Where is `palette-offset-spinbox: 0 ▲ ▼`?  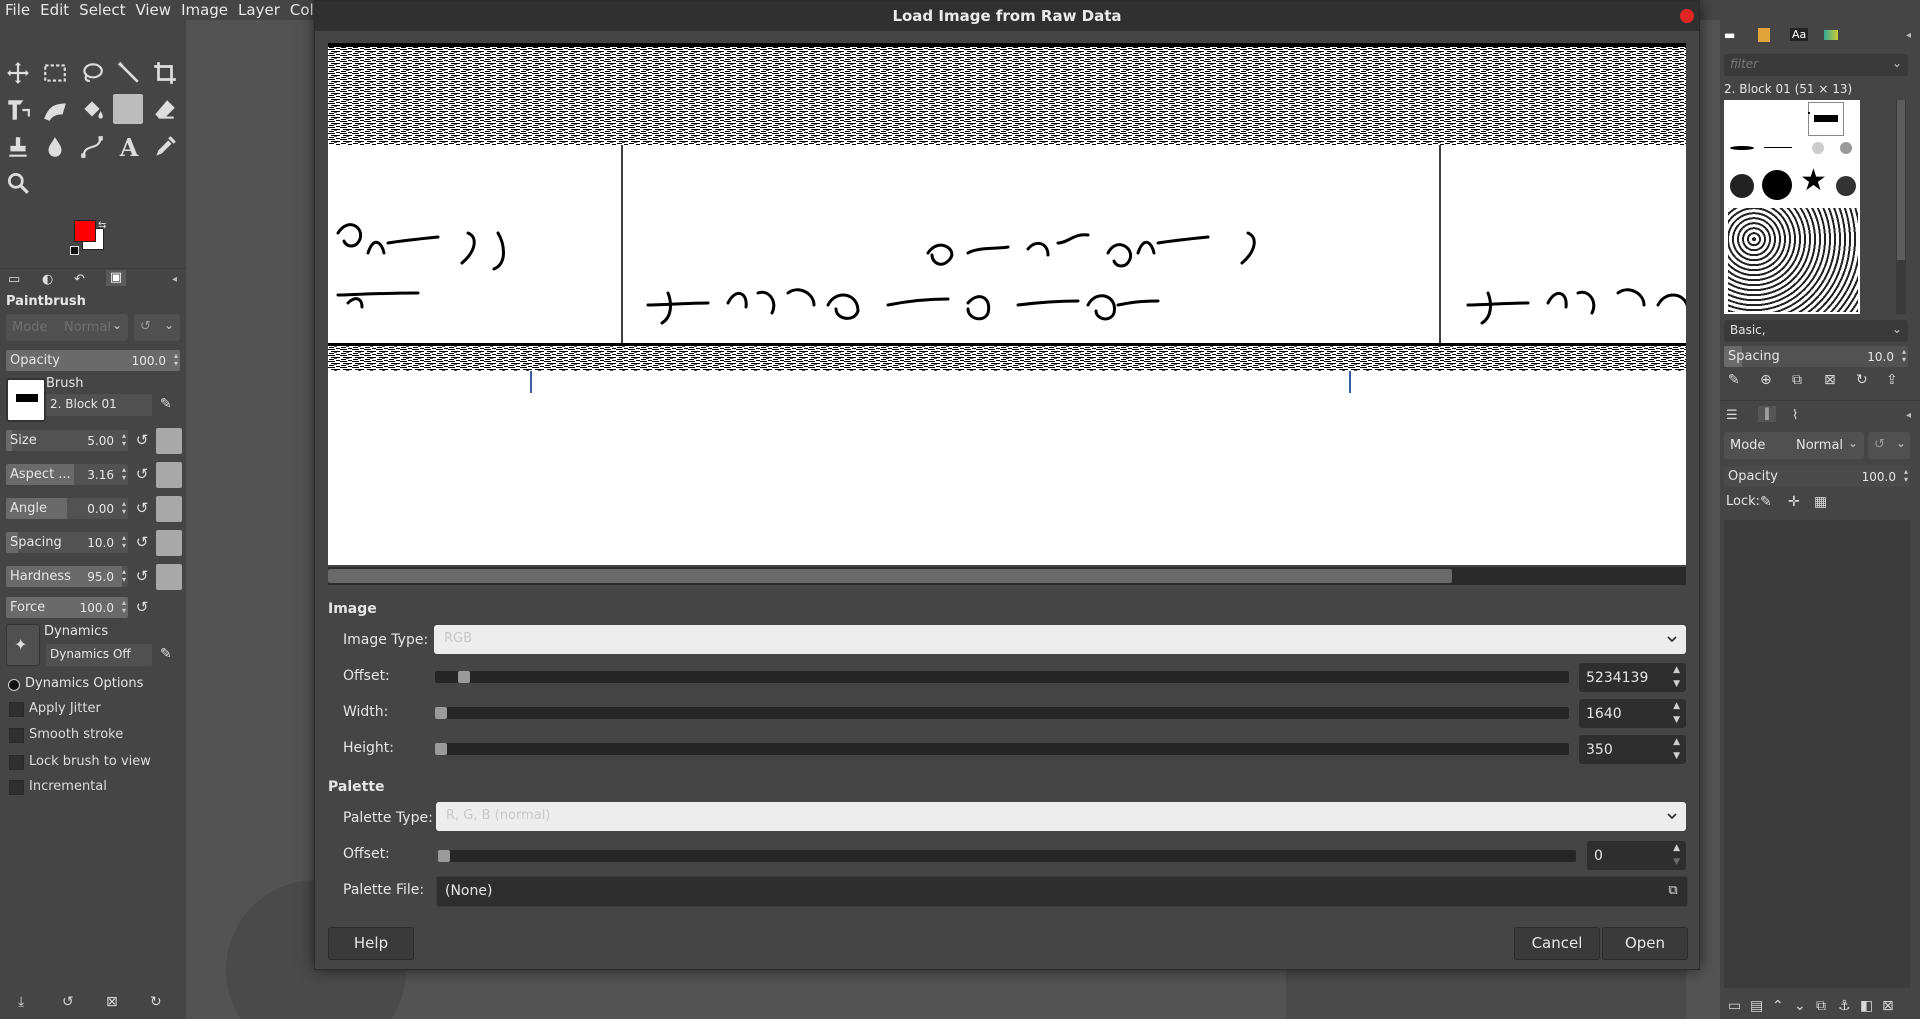
palette-offset-spinbox: 0 ▲ ▼ is located at coordinates (1636, 855).